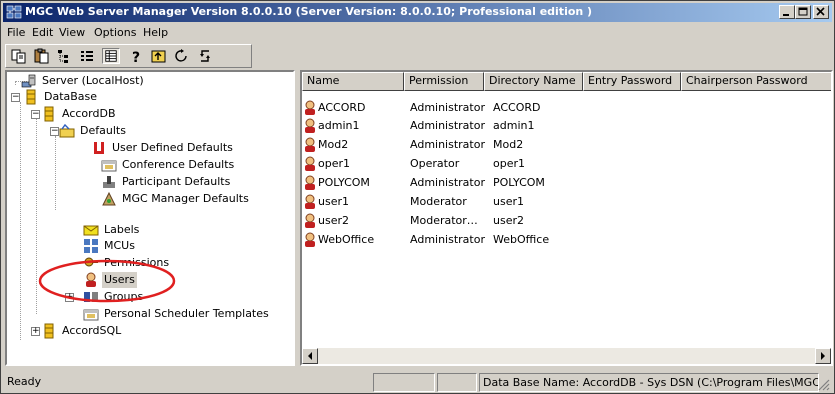 This screenshot has height=394, width=835. I want to click on defaults-icon, so click(67, 130).